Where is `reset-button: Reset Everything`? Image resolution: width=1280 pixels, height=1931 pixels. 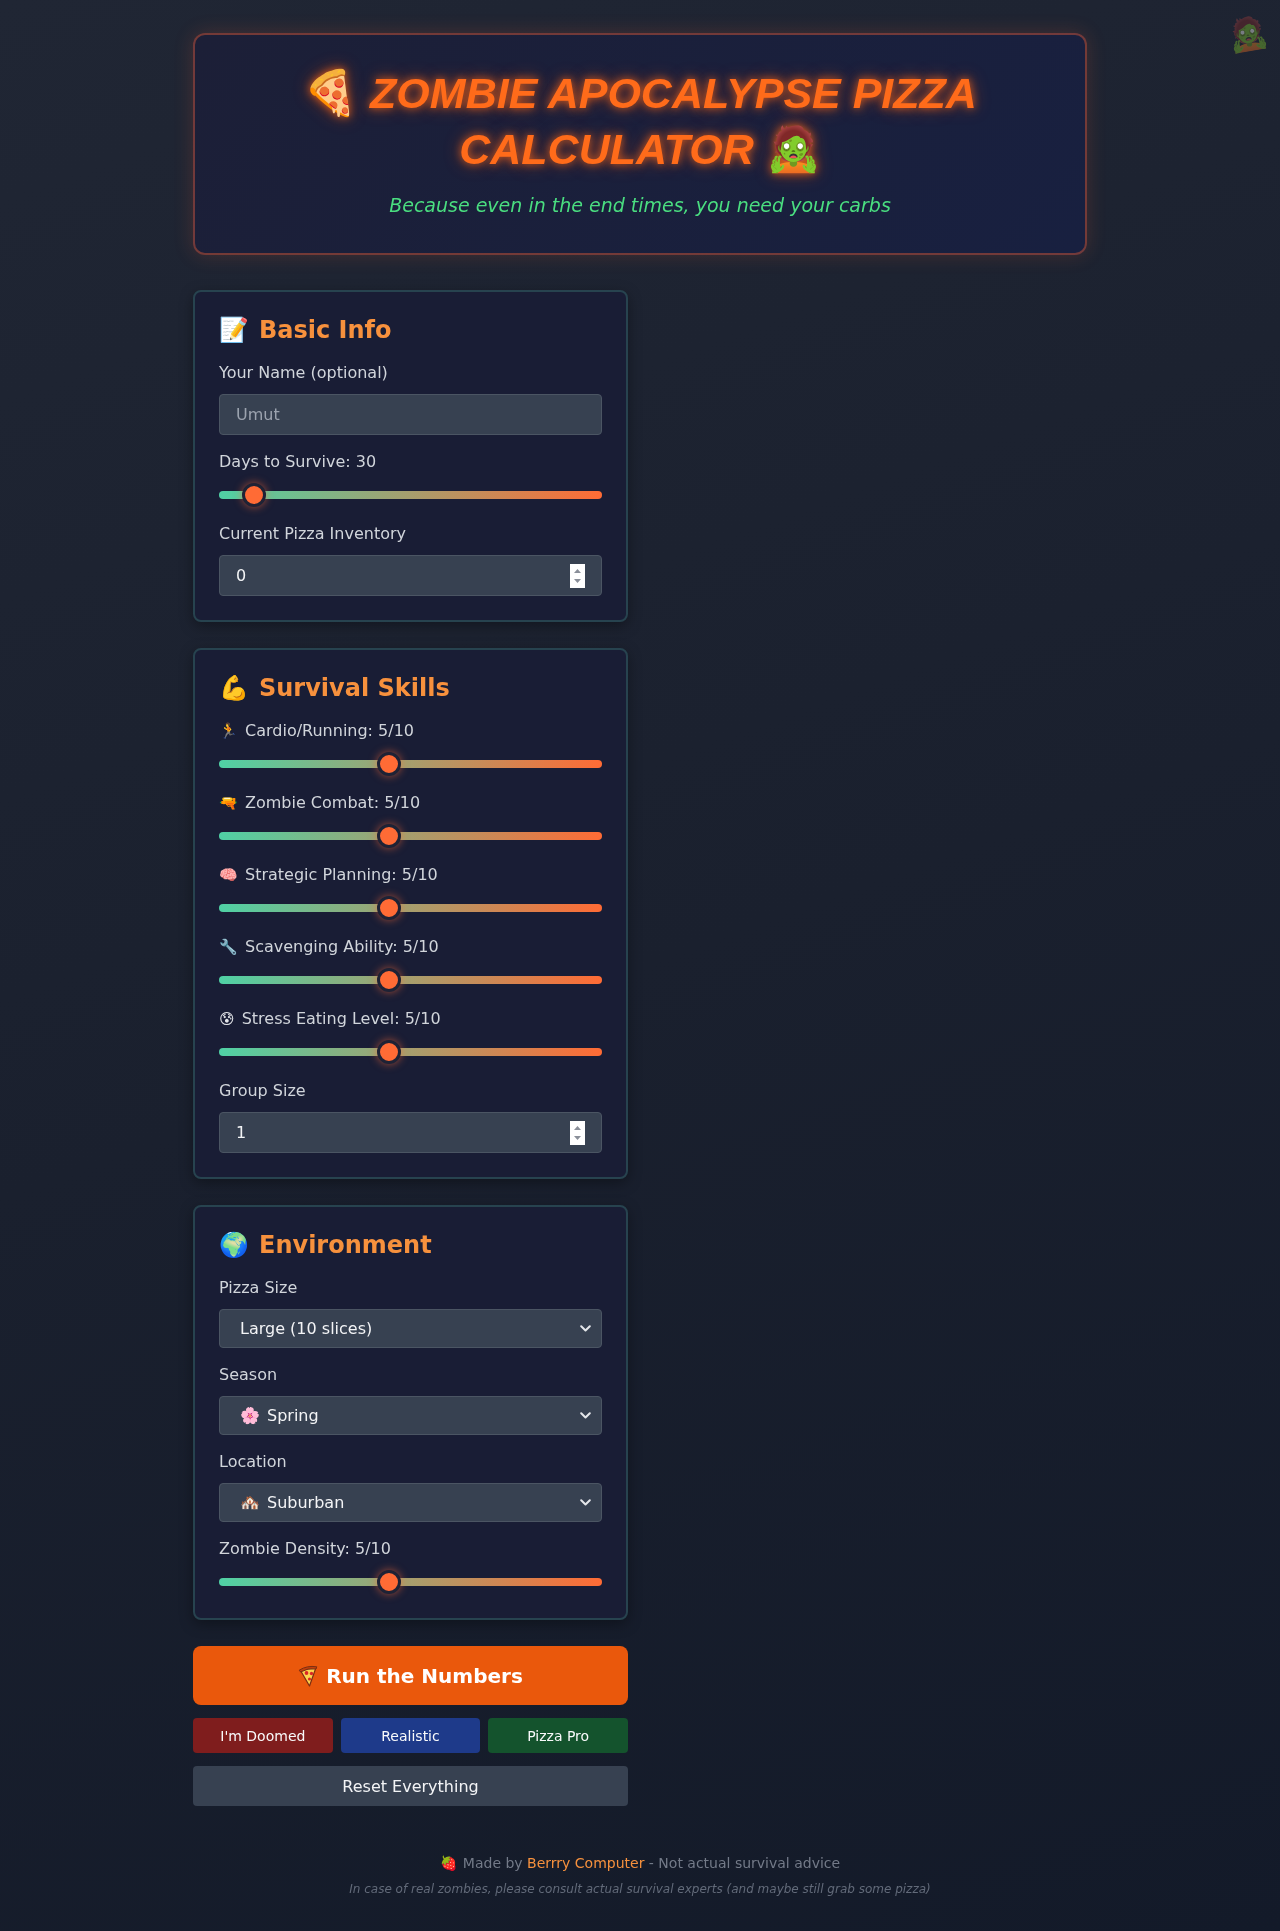
reset-button: Reset Everything is located at coordinates (410, 1786).